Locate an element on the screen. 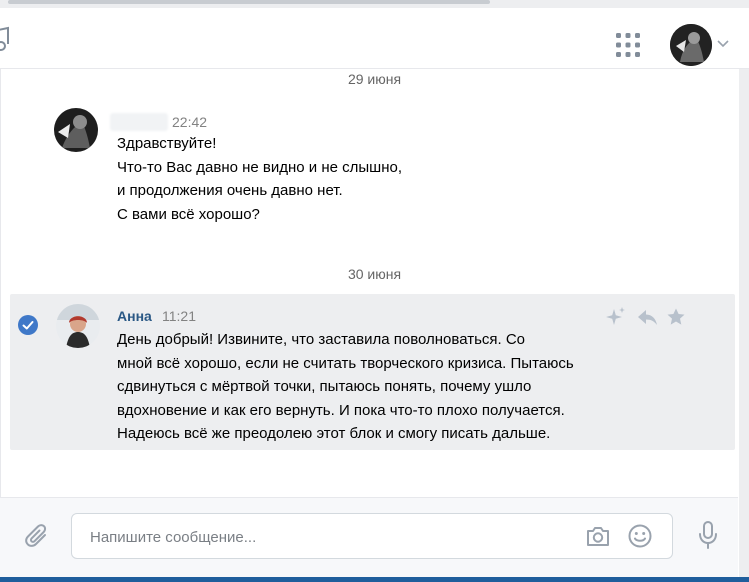 The height and width of the screenshot is (582, 749). author-avatar is located at coordinates (78, 326).